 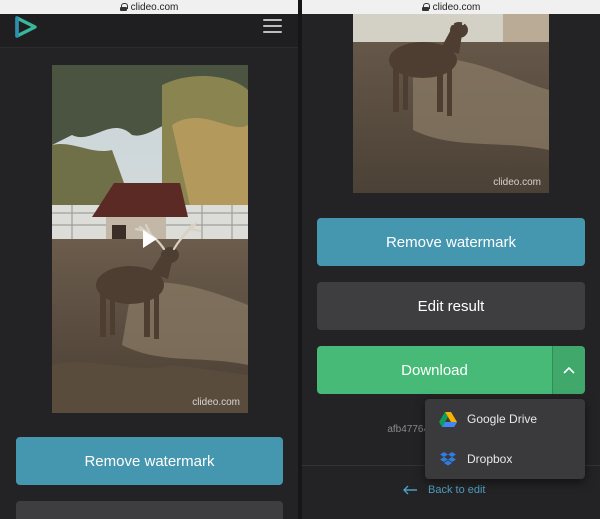 I want to click on menu-icon, so click(x=272, y=26).